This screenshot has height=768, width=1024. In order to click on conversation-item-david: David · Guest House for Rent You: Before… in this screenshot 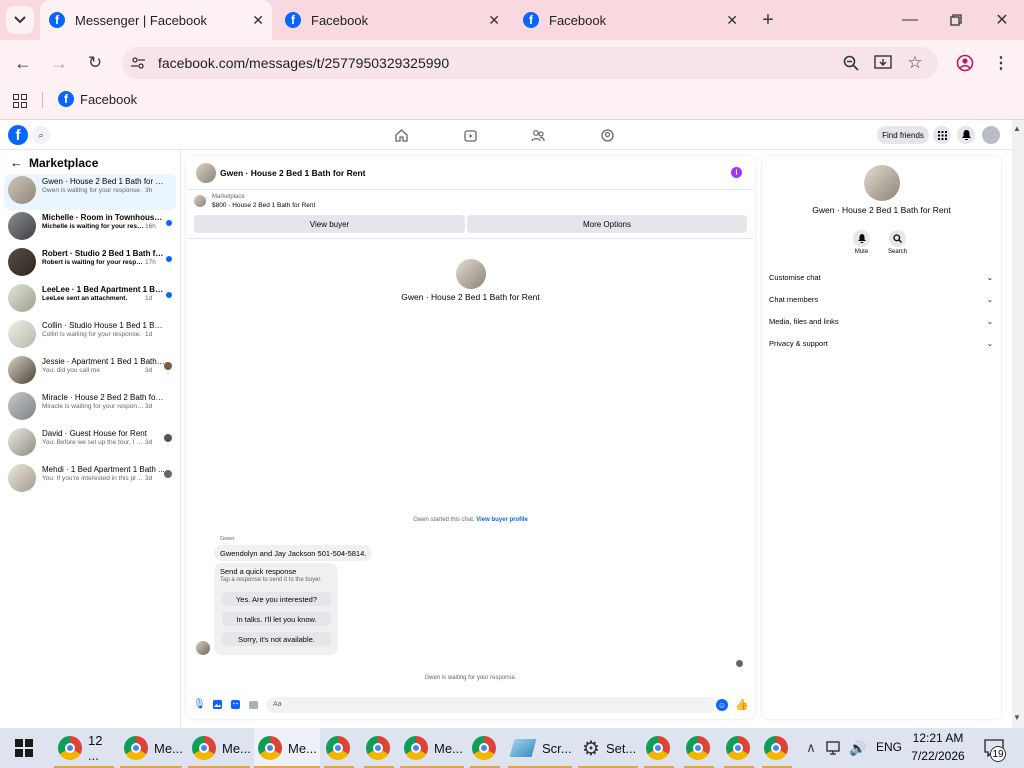, I will do `click(90, 444)`.